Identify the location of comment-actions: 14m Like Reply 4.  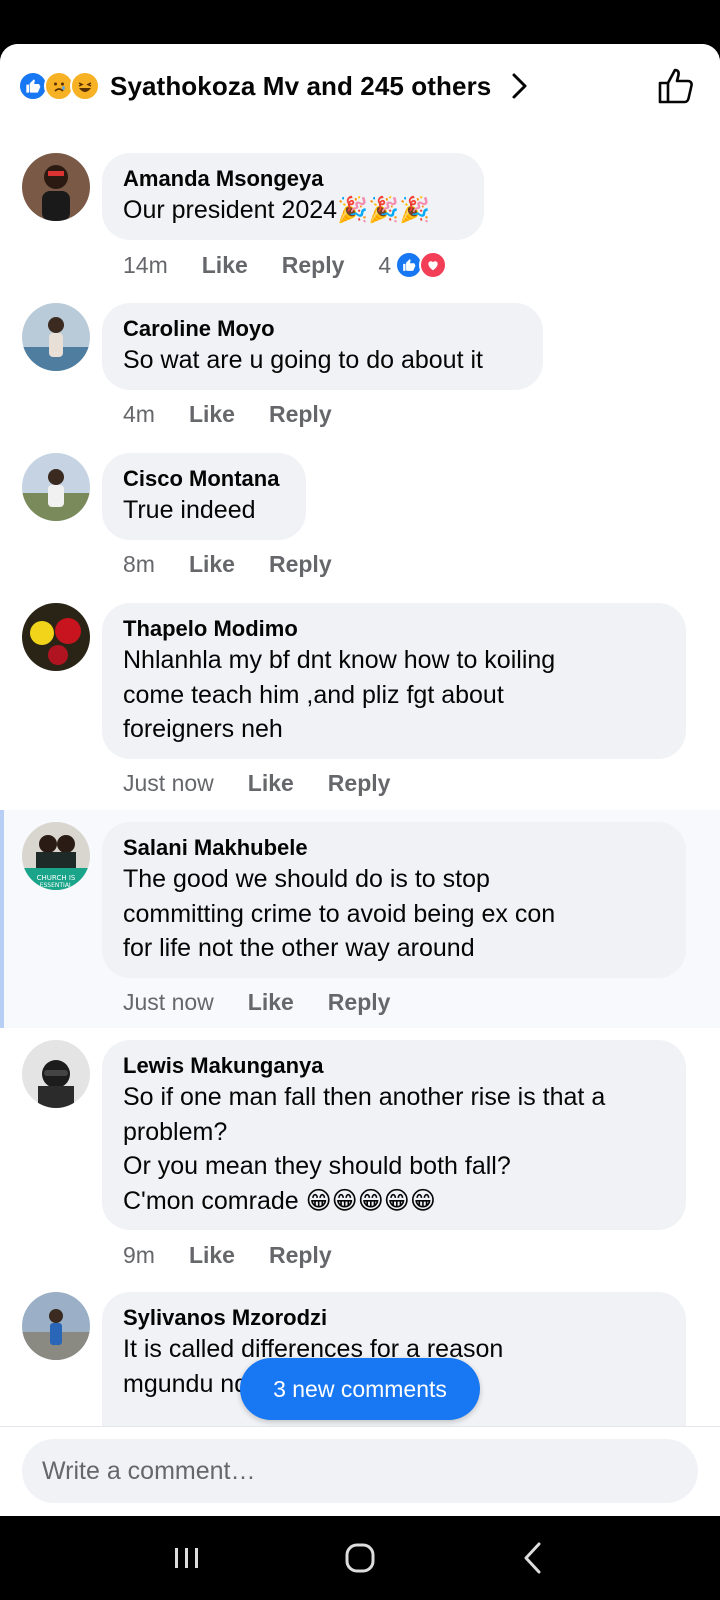
(285, 265).